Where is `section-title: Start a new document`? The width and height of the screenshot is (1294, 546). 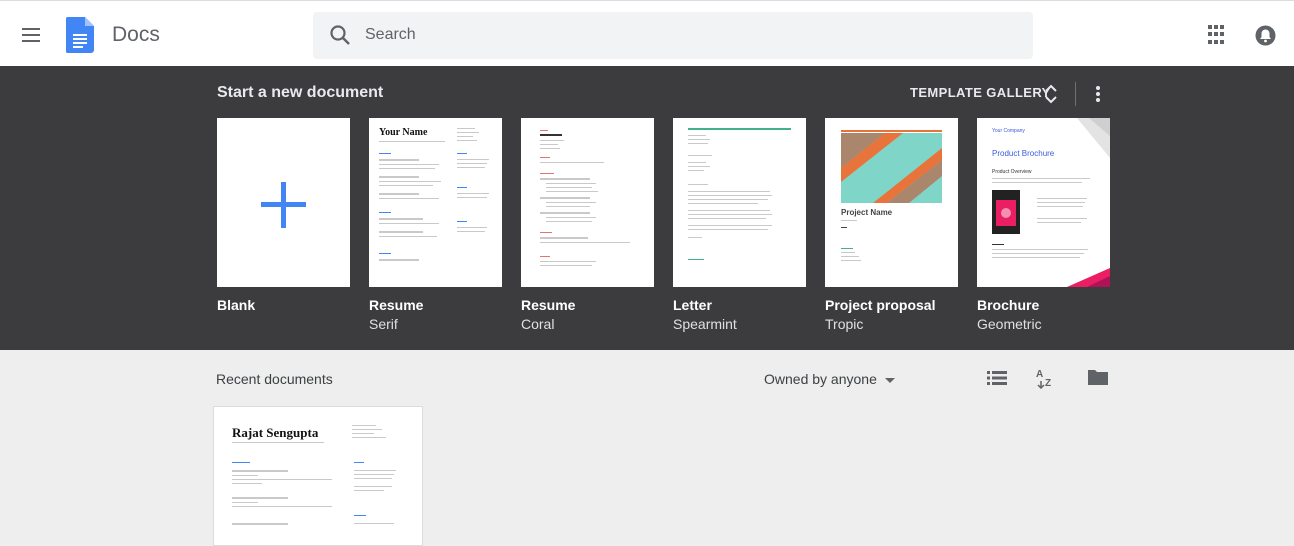 section-title: Start a new document is located at coordinates (300, 92).